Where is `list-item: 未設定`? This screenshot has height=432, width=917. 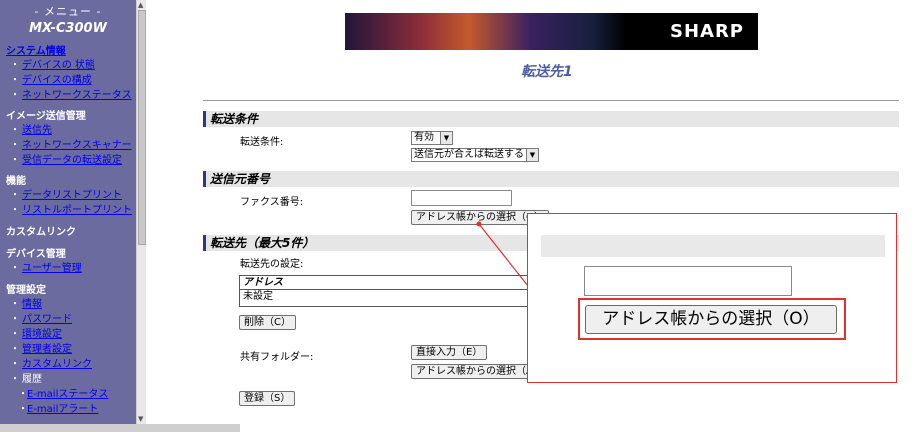
list-item: 未設定 is located at coordinates (384, 296).